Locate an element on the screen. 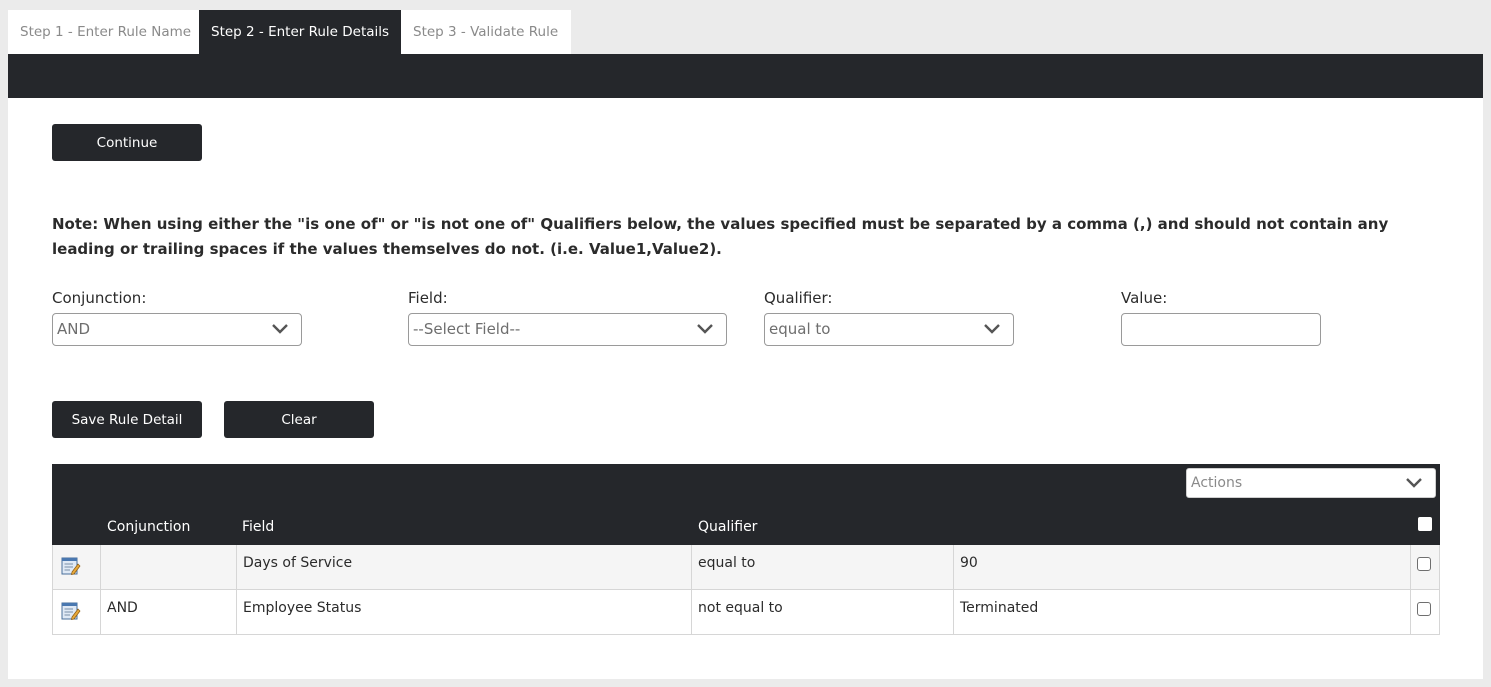 This screenshot has width=1491, height=687. grid-header: Actions Conjunction Field Qualifier is located at coordinates (746, 504).